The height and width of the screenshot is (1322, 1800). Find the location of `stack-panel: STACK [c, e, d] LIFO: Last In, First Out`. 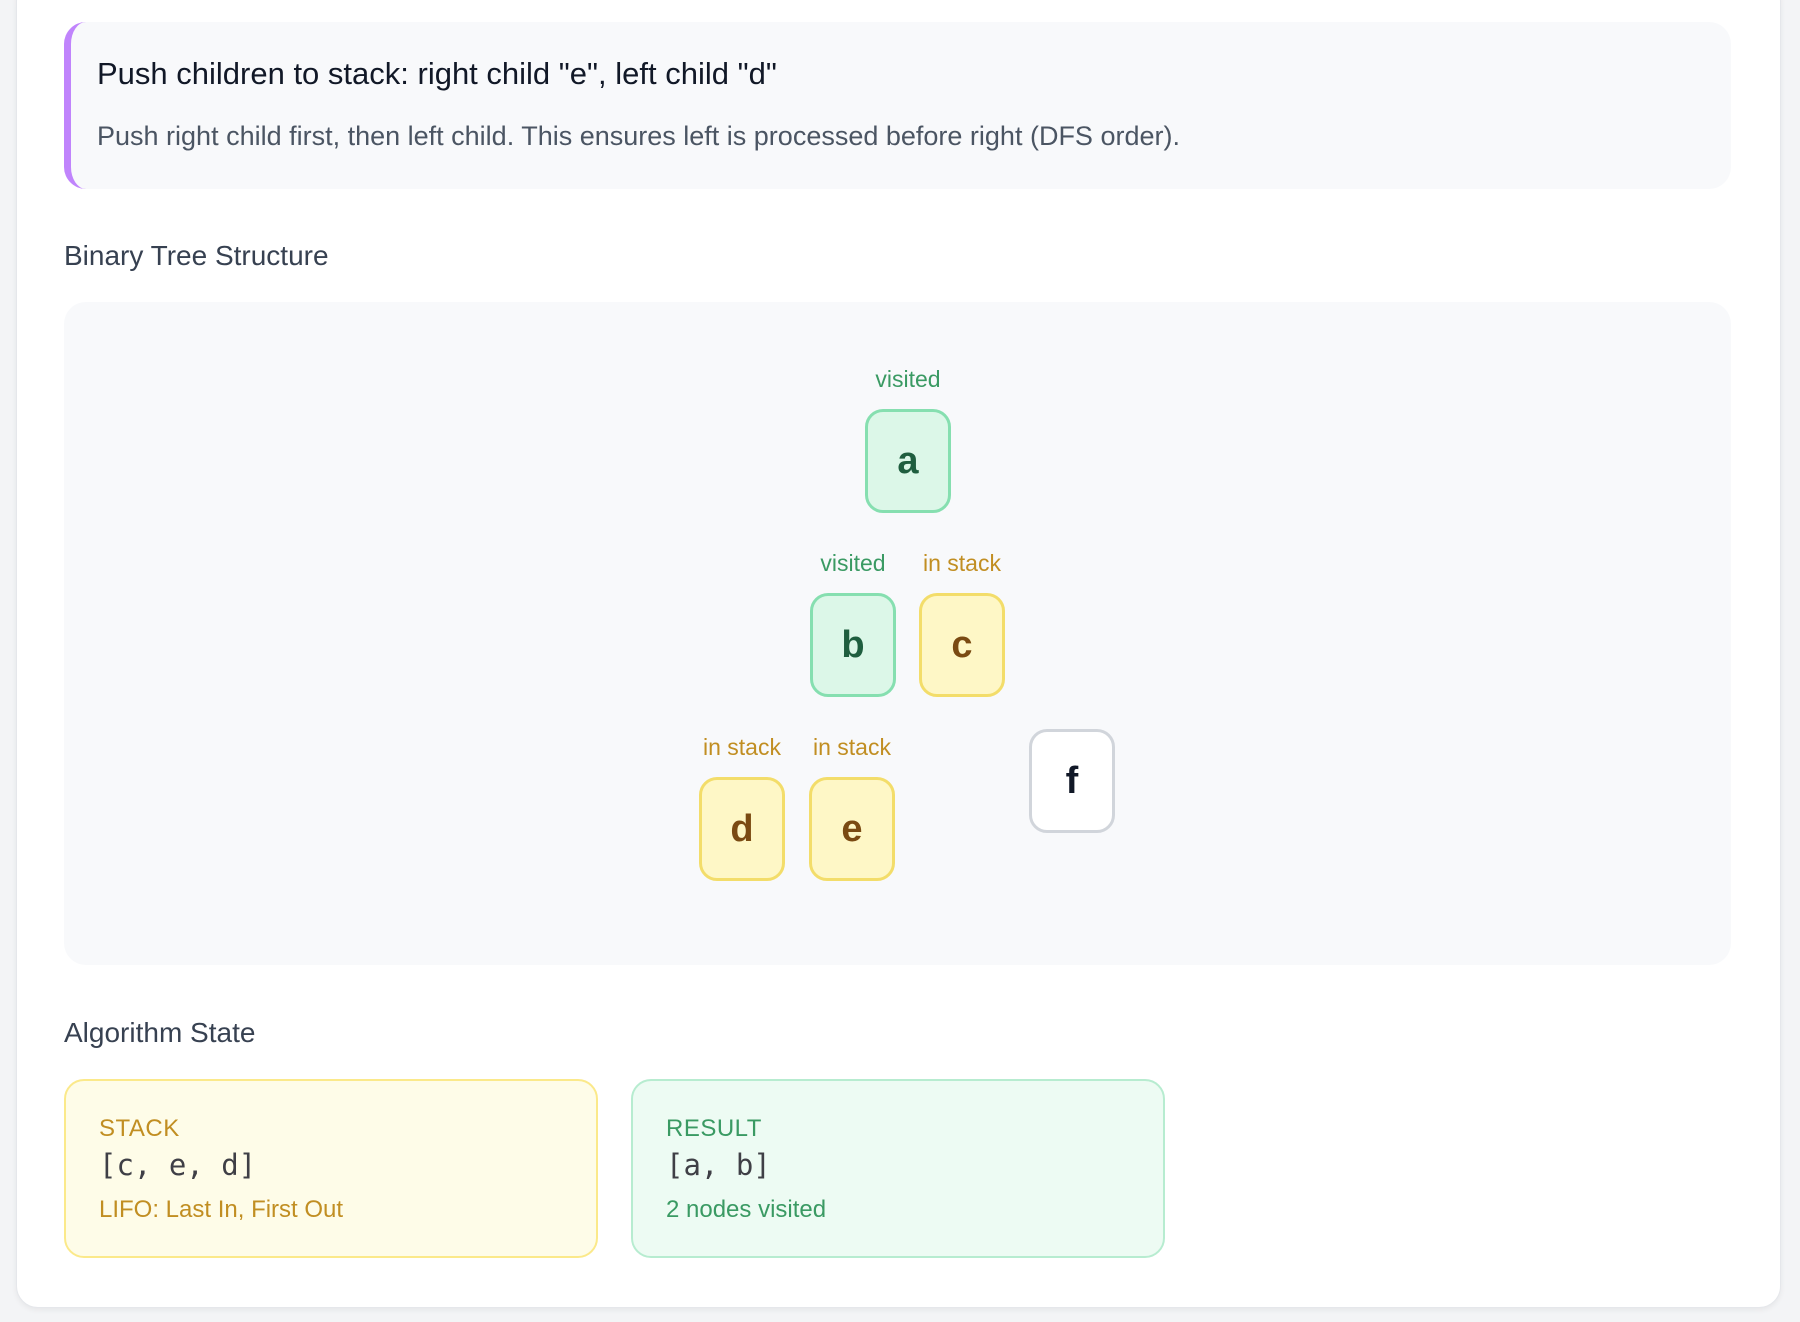

stack-panel: STACK [c, e, d] LIFO: Last In, First Out is located at coordinates (331, 1168).